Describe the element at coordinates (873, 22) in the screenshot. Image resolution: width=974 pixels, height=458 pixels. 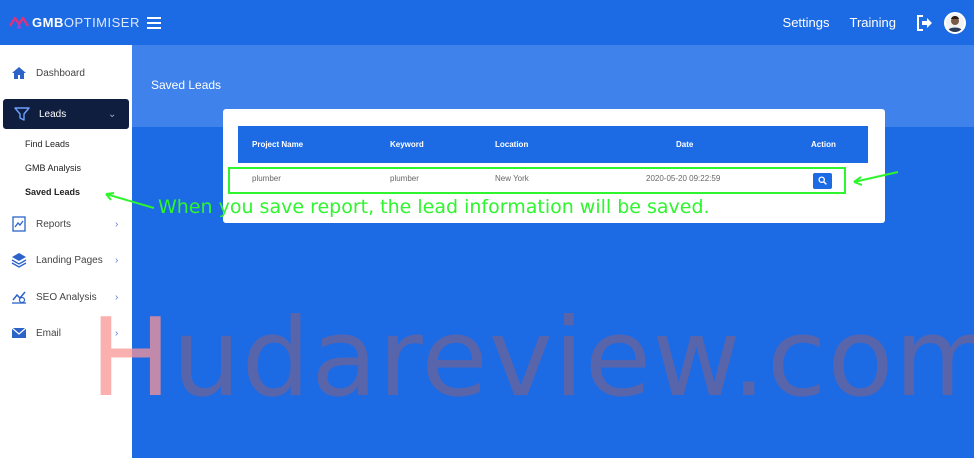
I see `training-link: Training` at that location.